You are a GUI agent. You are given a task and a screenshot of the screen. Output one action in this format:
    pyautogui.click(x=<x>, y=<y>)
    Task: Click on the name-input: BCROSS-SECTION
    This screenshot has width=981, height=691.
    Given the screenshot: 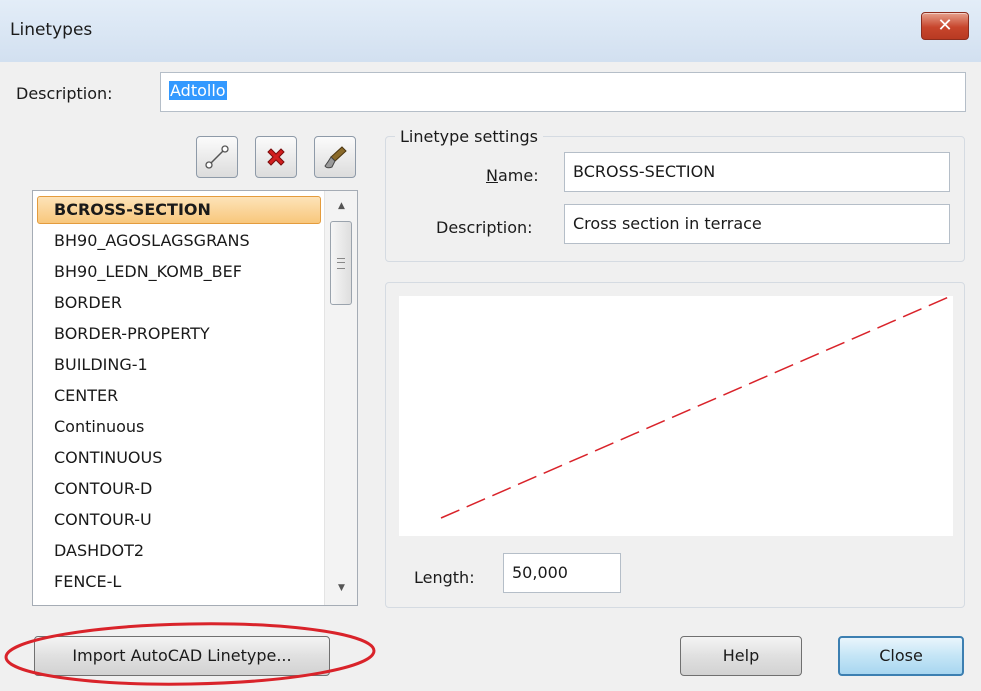 What is the action you would take?
    pyautogui.click(x=757, y=172)
    